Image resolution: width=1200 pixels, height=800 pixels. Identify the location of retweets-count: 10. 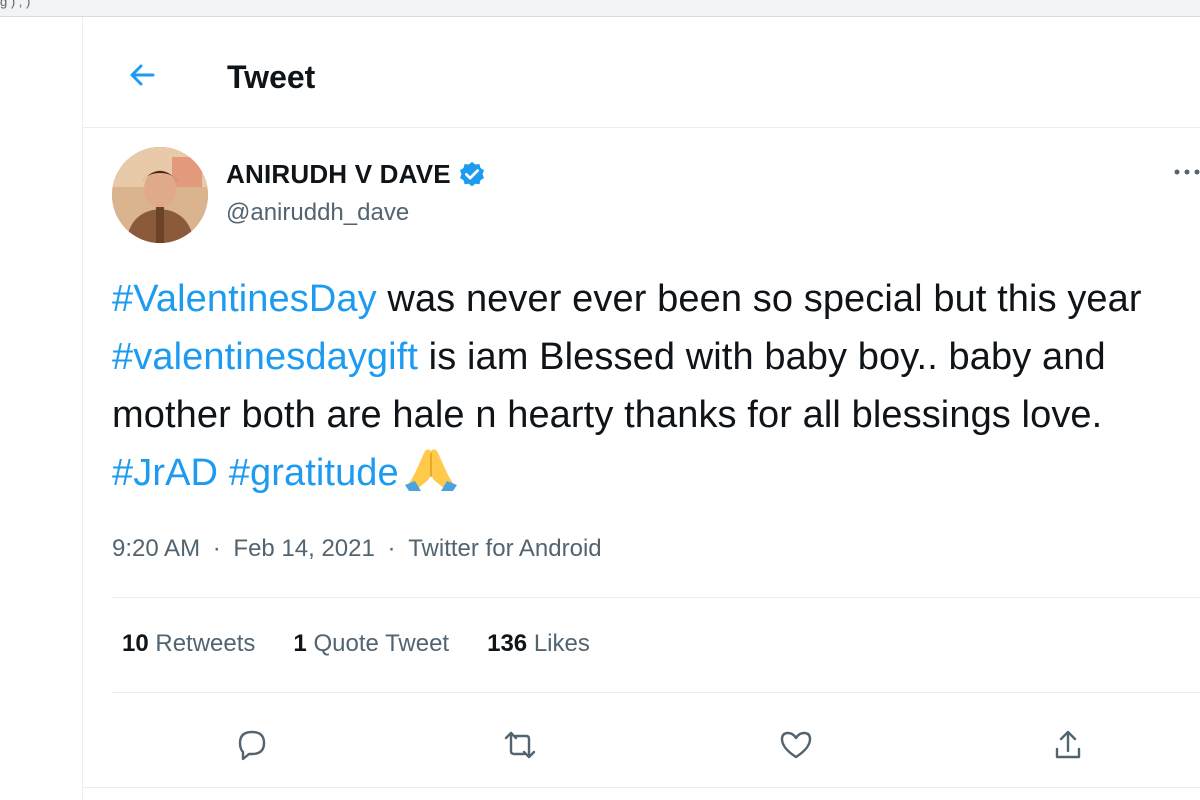
(135, 643).